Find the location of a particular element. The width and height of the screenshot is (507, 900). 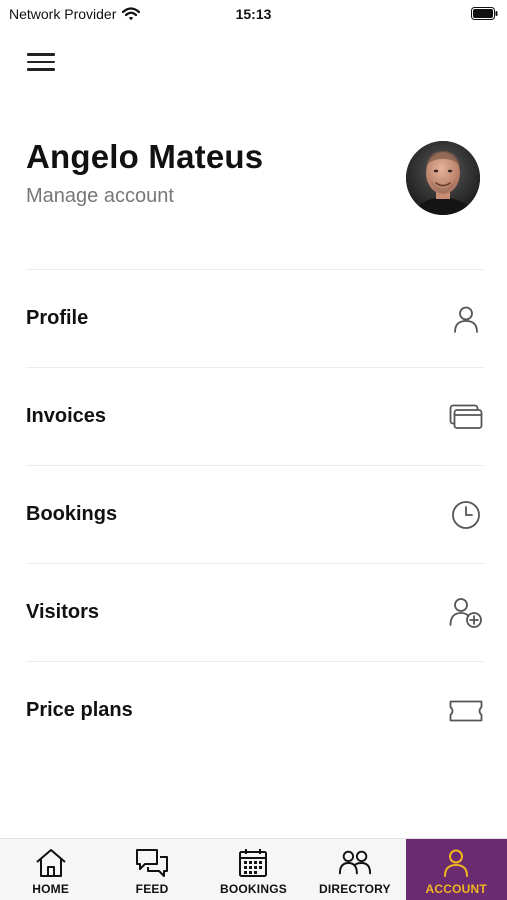

tab-bookings: BOOKINGS is located at coordinates (253, 869).